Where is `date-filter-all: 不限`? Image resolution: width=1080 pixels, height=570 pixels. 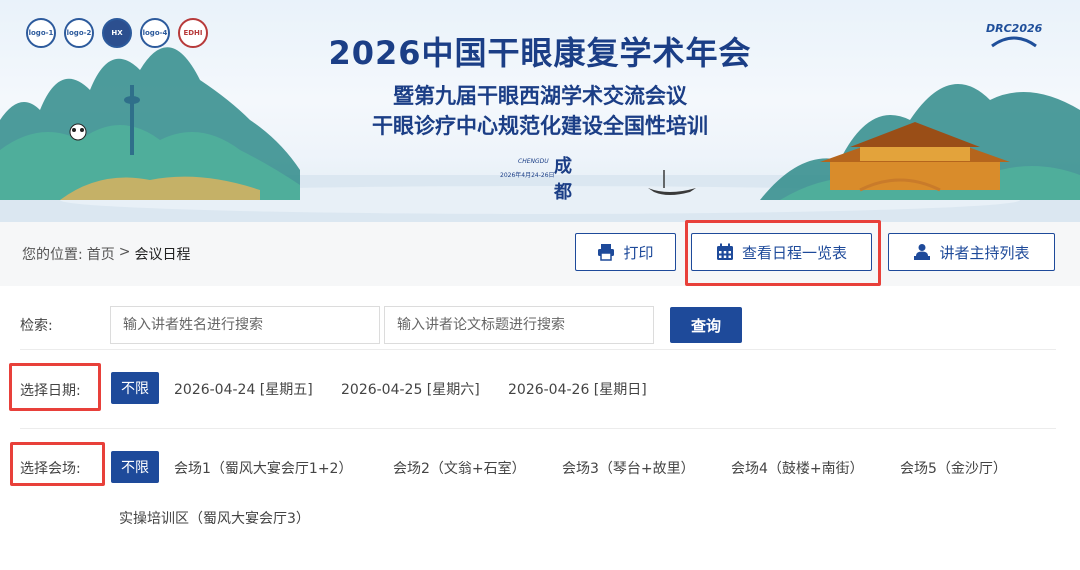 date-filter-all: 不限 is located at coordinates (135, 388).